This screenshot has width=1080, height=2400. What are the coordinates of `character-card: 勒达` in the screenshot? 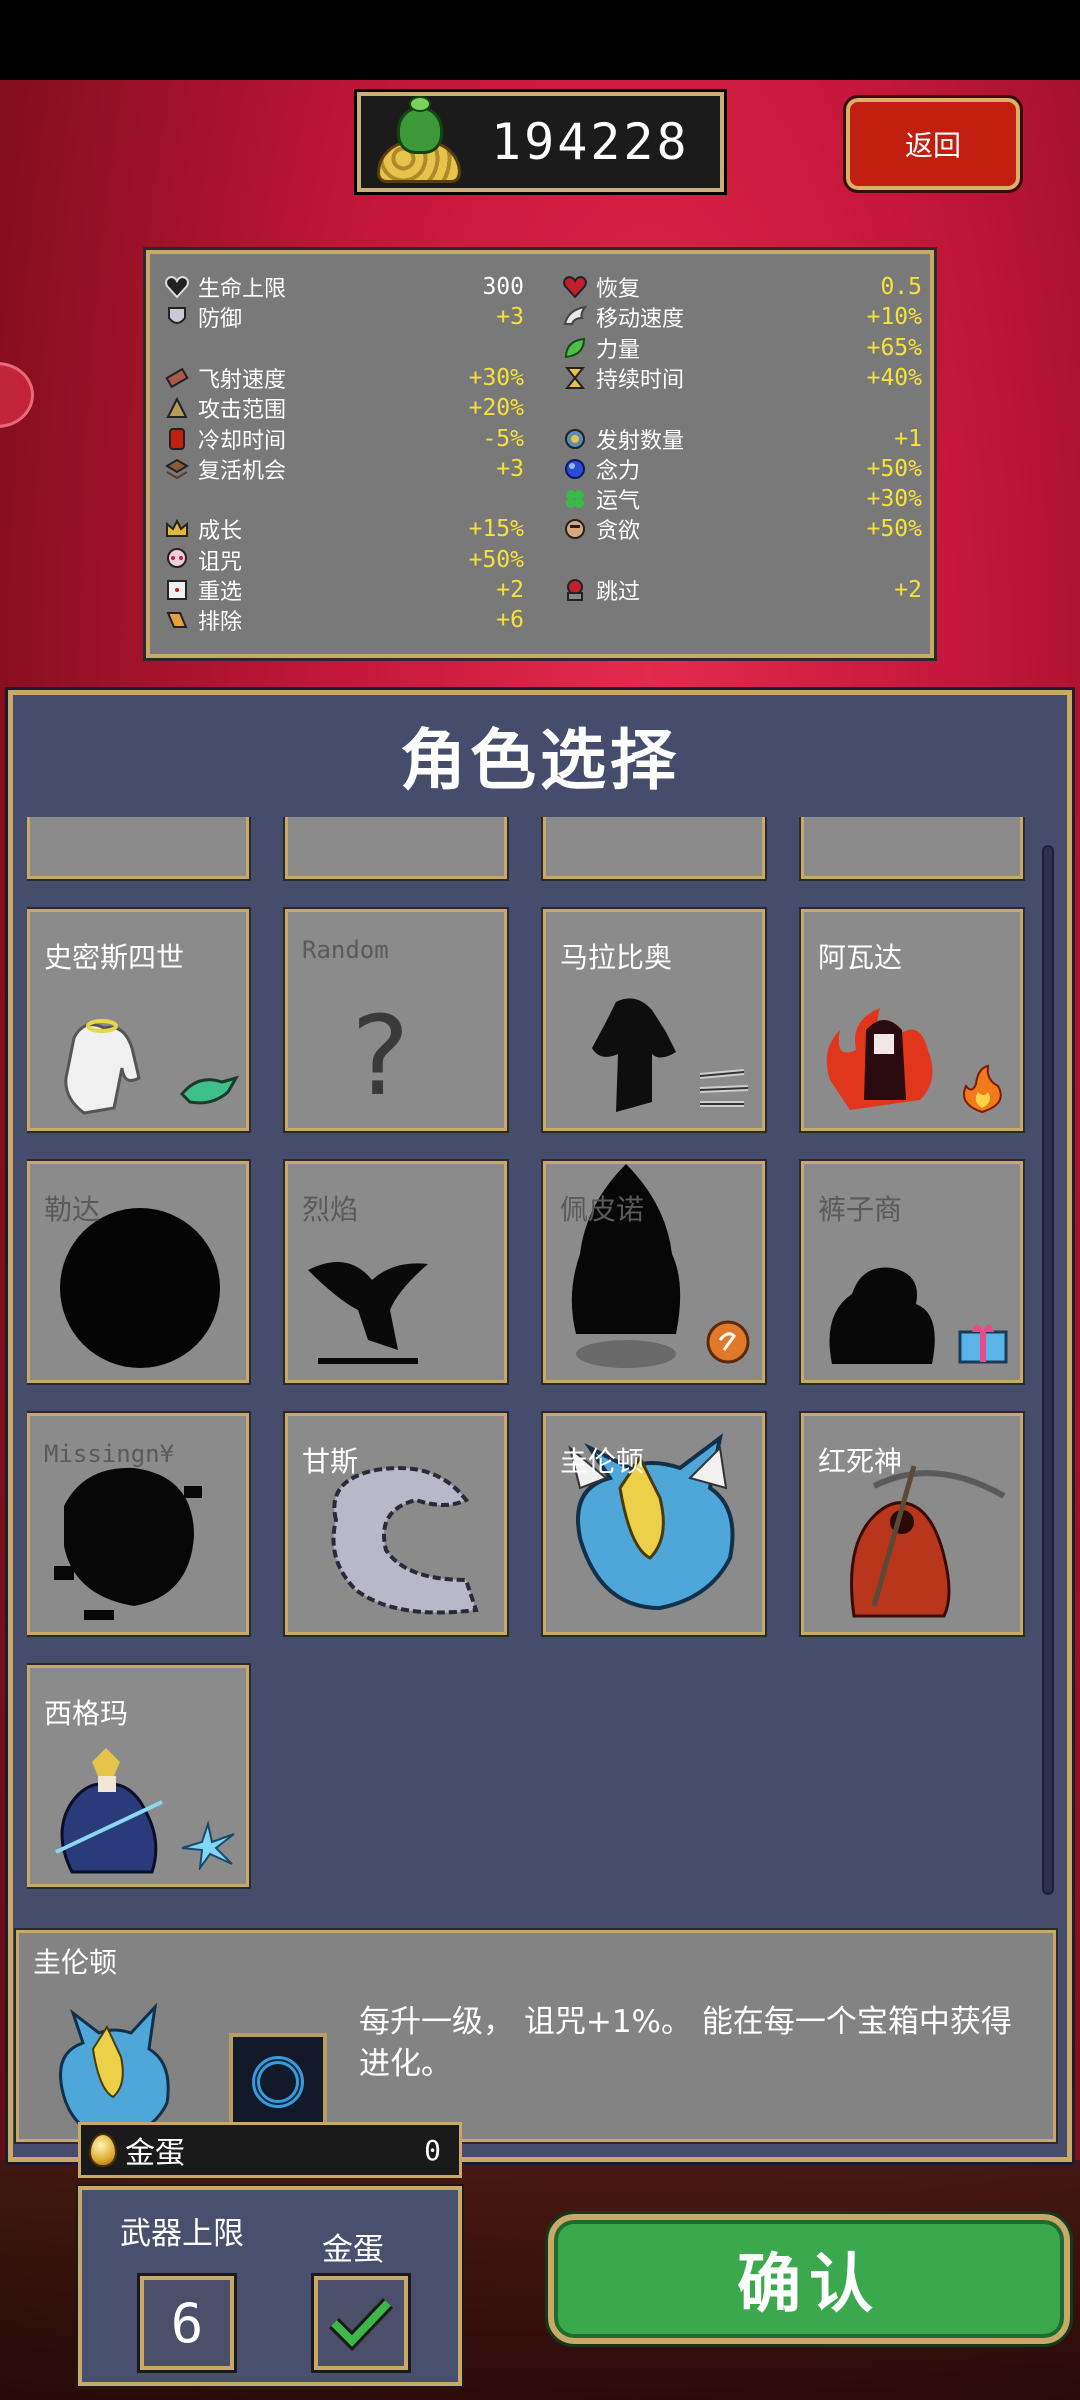 It's located at (139, 1272).